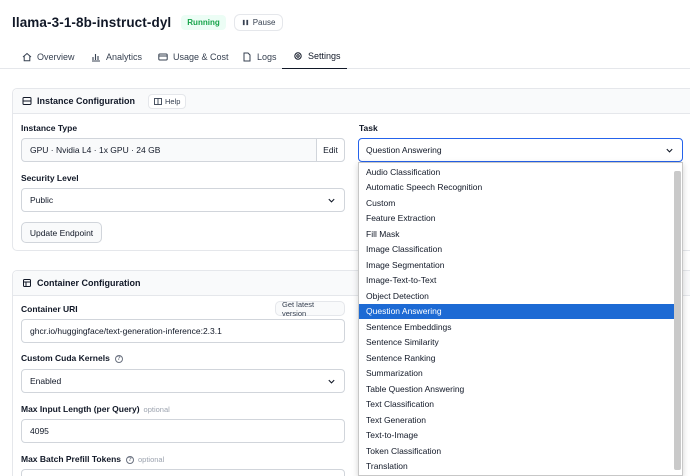  Describe the element at coordinates (124, 56) in the screenshot. I see `tab-label: Analytics` at that location.